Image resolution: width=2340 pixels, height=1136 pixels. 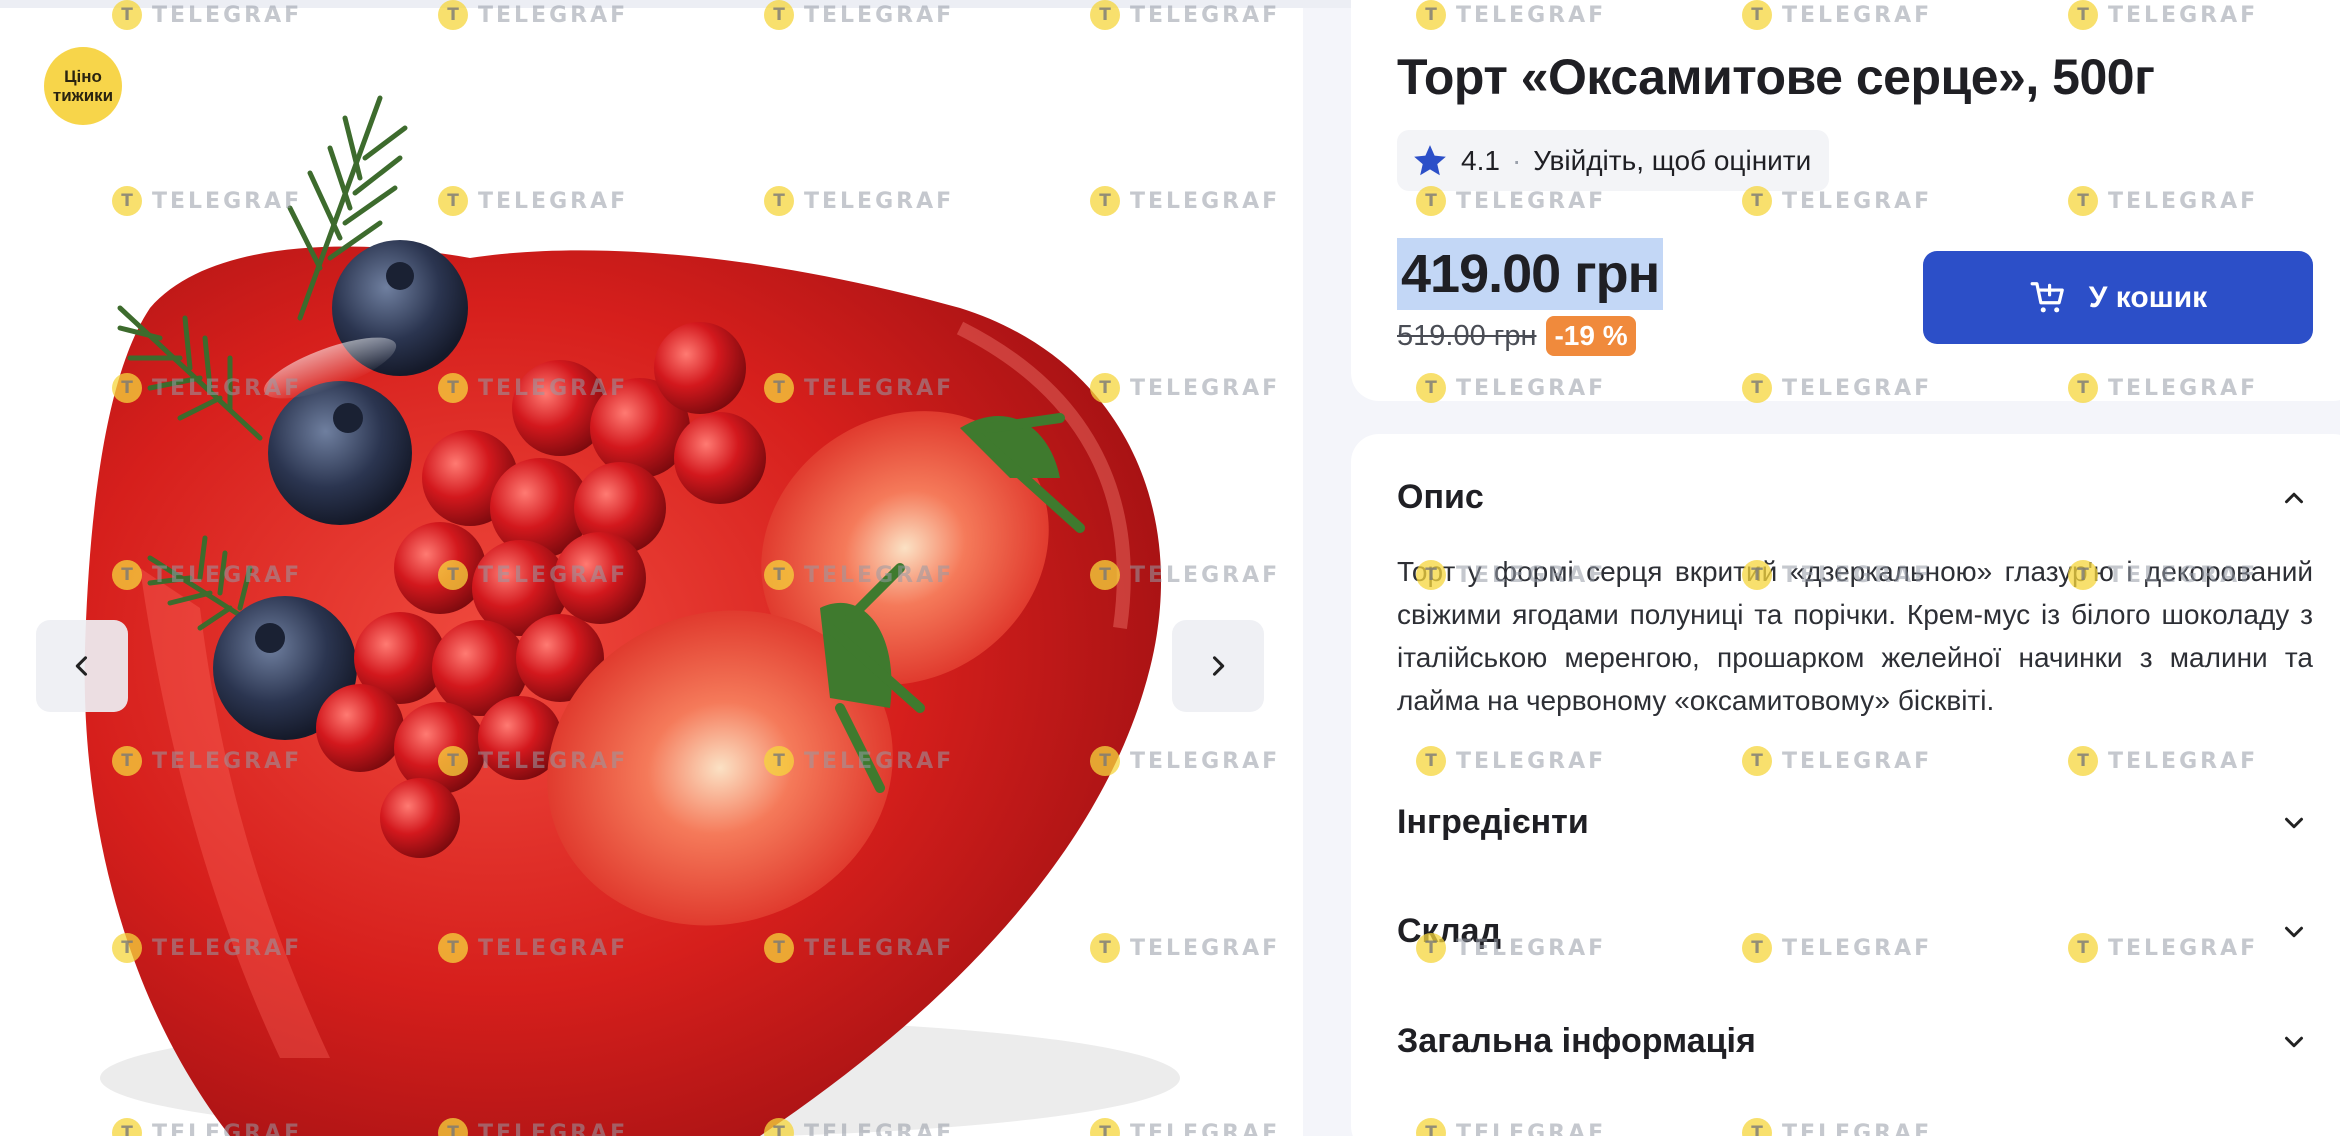 I want to click on rating-value: 4.1, so click(x=1480, y=160).